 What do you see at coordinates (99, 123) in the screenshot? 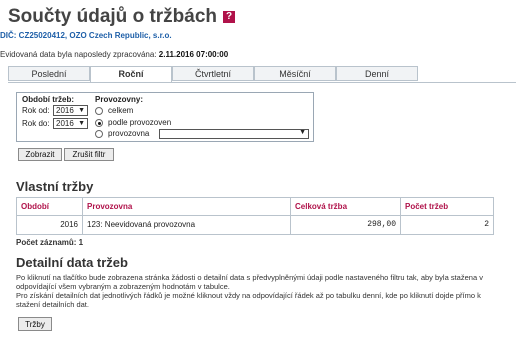
I see `radio-podle-provozoven` at bounding box center [99, 123].